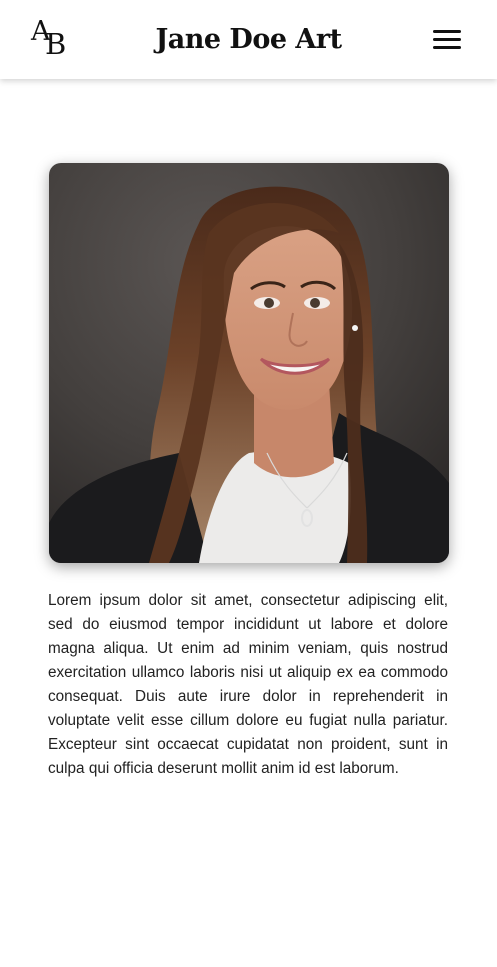 This screenshot has height=967, width=497. Describe the element at coordinates (56, 44) in the screenshot. I see `logo-letter-b: B` at that location.